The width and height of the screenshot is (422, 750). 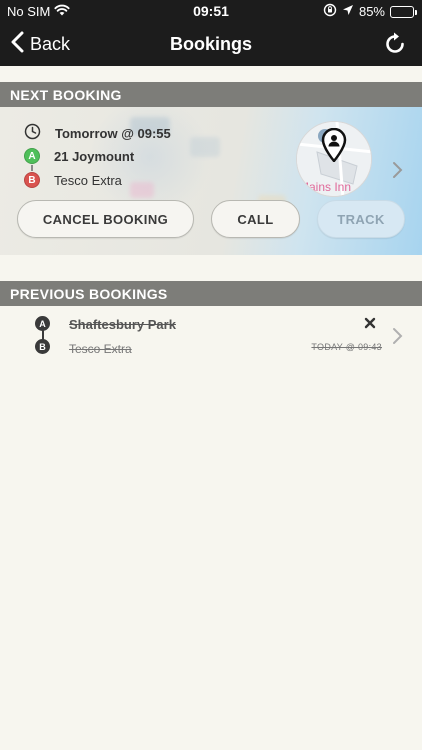 I want to click on booking-time: Tomorrow @ 09:55, so click(x=113, y=133).